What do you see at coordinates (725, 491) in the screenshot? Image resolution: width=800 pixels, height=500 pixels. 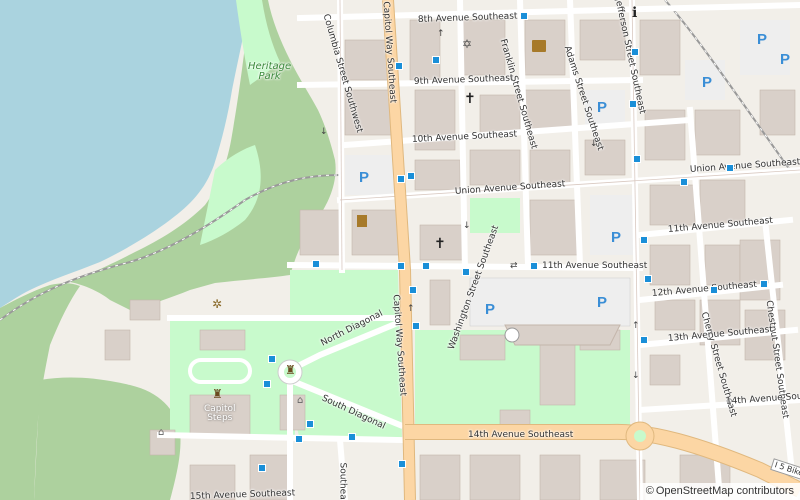 I see `attribution-link: OpenStreetMap contributors` at bounding box center [725, 491].